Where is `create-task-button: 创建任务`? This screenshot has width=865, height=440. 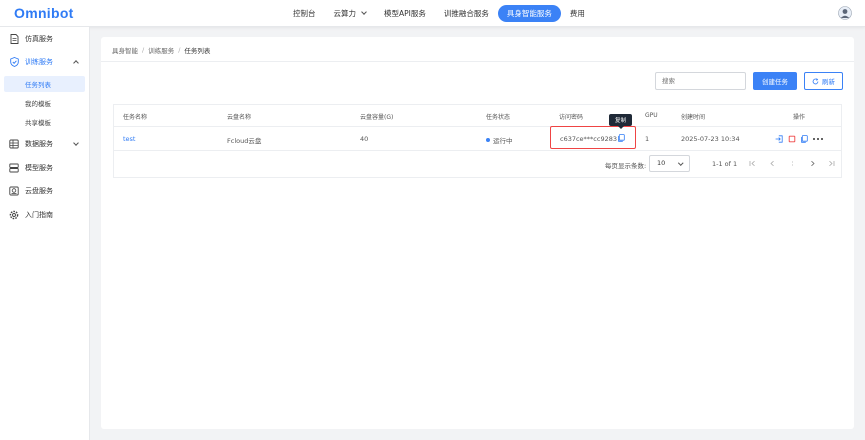 create-task-button: 创建任务 is located at coordinates (775, 81).